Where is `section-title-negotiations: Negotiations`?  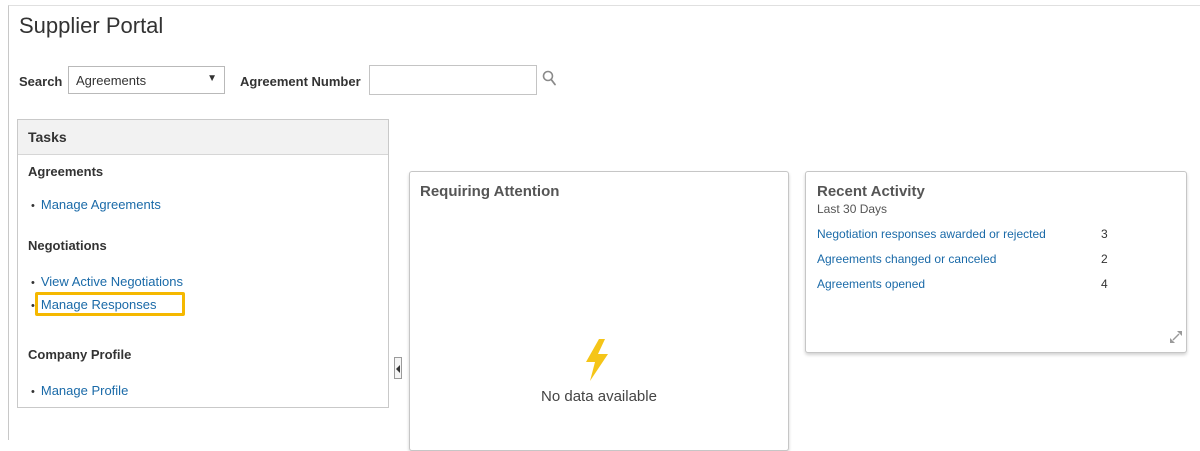 section-title-negotiations: Negotiations is located at coordinates (67, 245).